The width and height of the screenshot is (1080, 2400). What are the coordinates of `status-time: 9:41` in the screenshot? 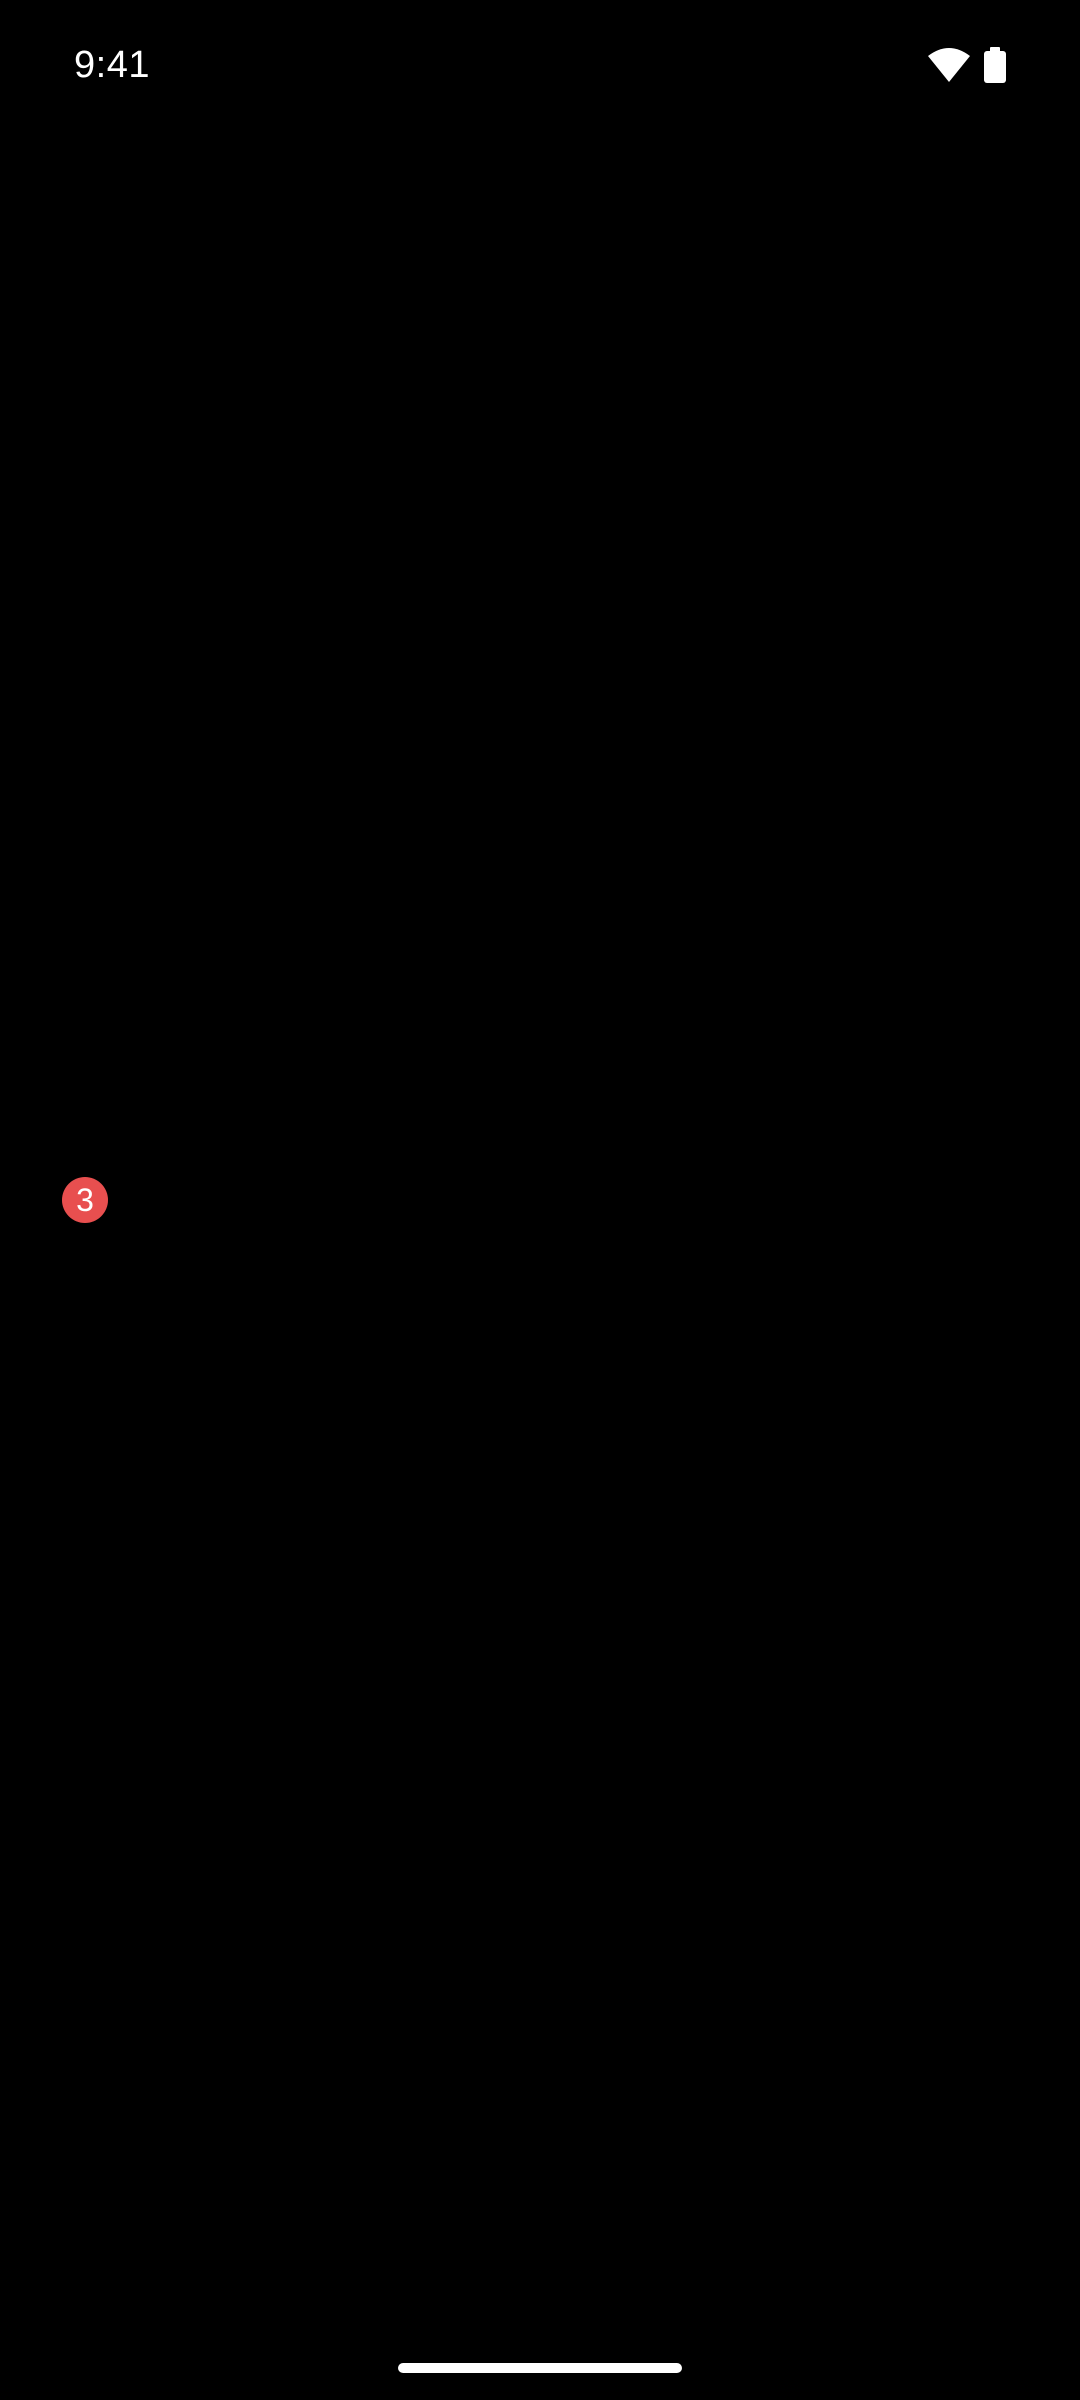 It's located at (112, 65).